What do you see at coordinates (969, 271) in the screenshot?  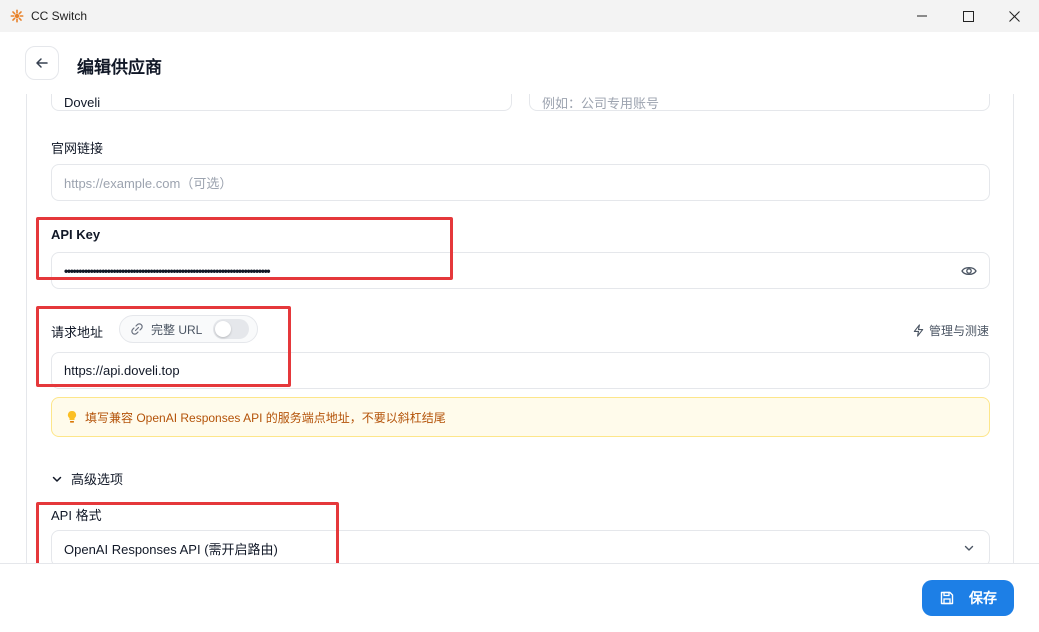 I see `eye-icon` at bounding box center [969, 271].